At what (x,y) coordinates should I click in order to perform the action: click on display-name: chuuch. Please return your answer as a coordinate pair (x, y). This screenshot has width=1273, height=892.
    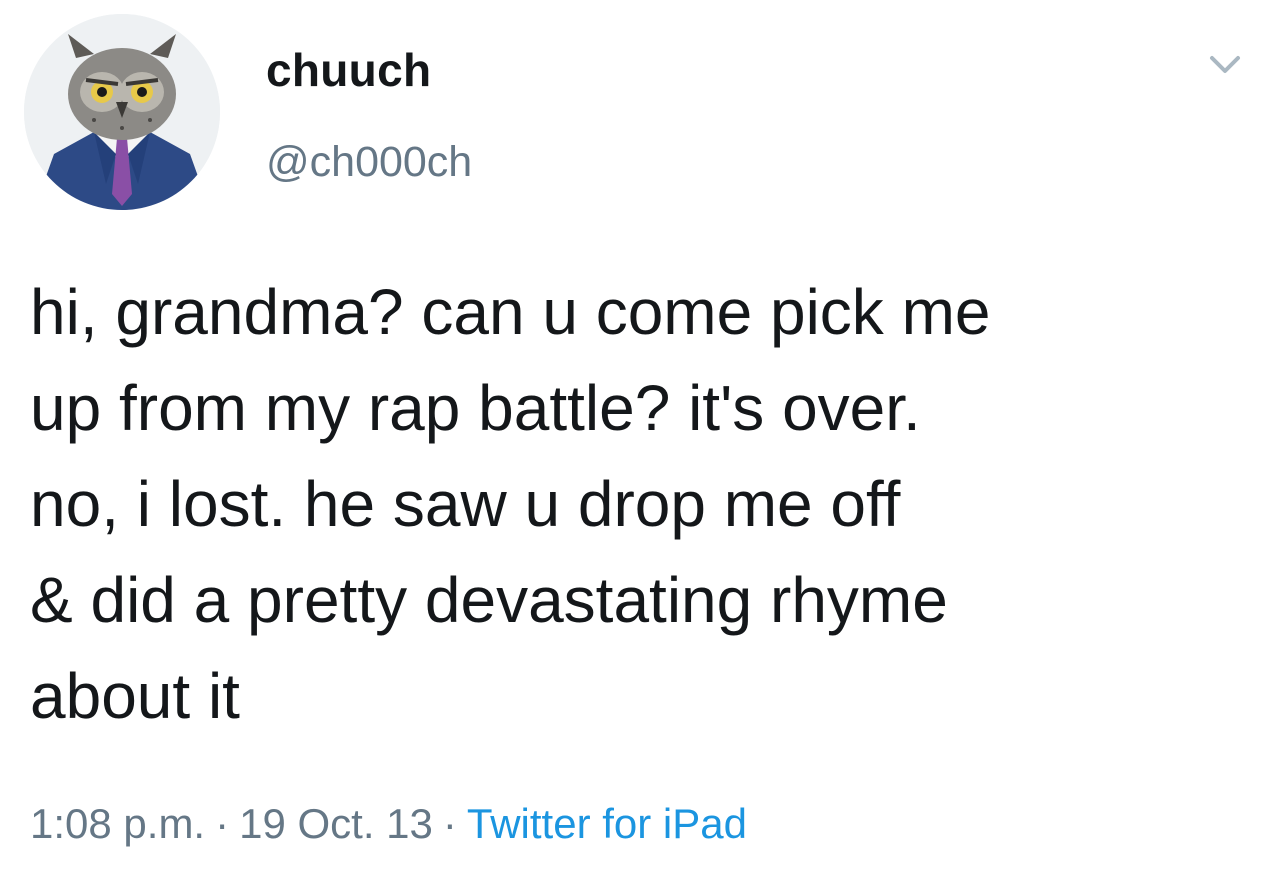
    Looking at the image, I should click on (348, 70).